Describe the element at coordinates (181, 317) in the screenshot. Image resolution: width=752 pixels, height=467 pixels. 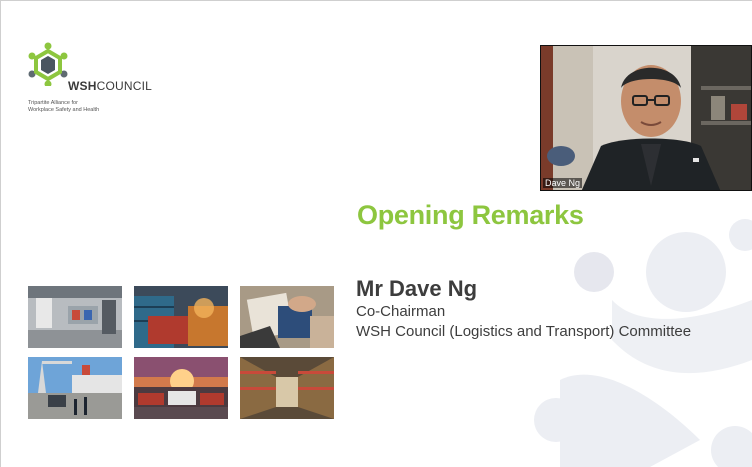
I see `shipping-containers-photo` at that location.